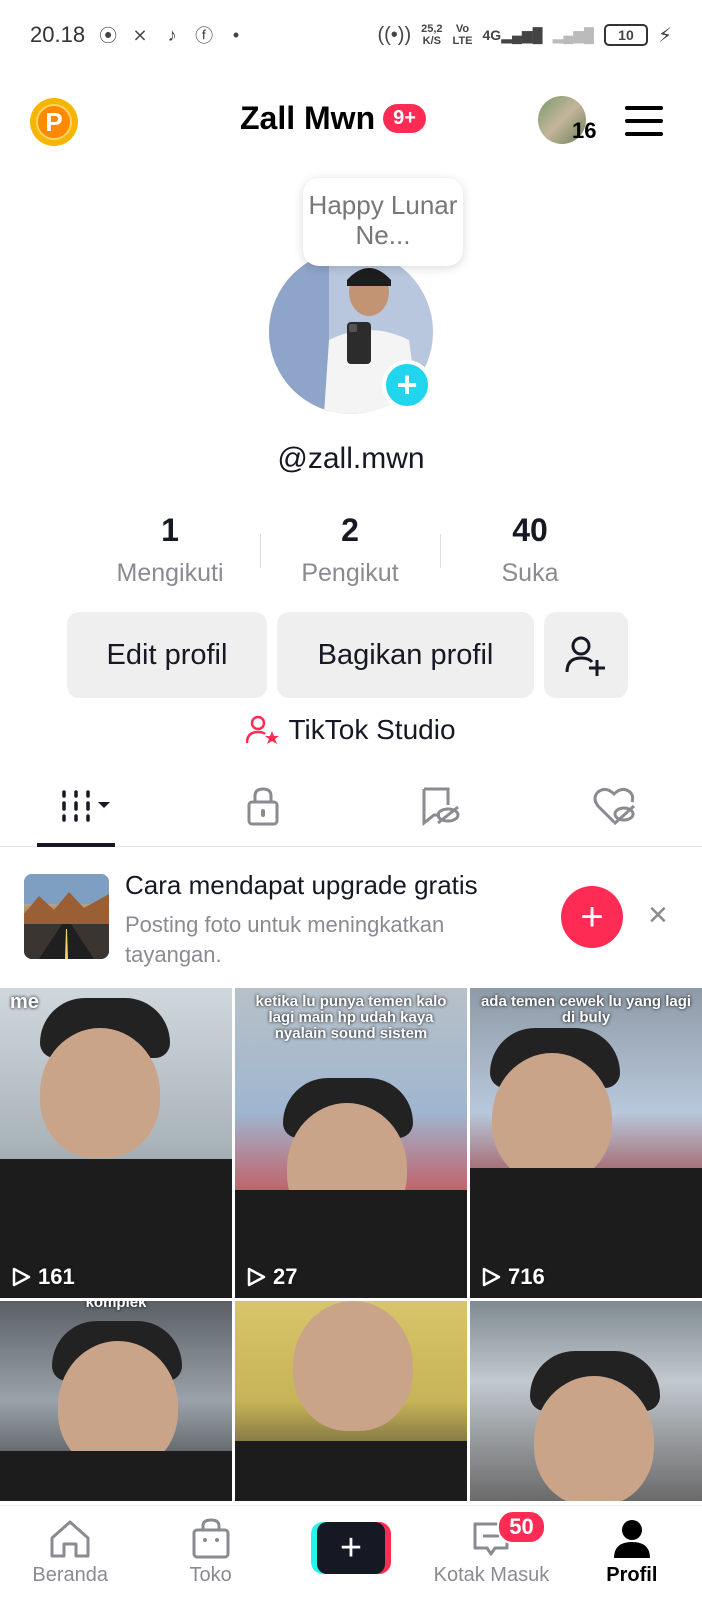 This screenshot has width=702, height=1600. Describe the element at coordinates (204, 36) in the screenshot. I see `facebook-icon: ⓕ` at that location.